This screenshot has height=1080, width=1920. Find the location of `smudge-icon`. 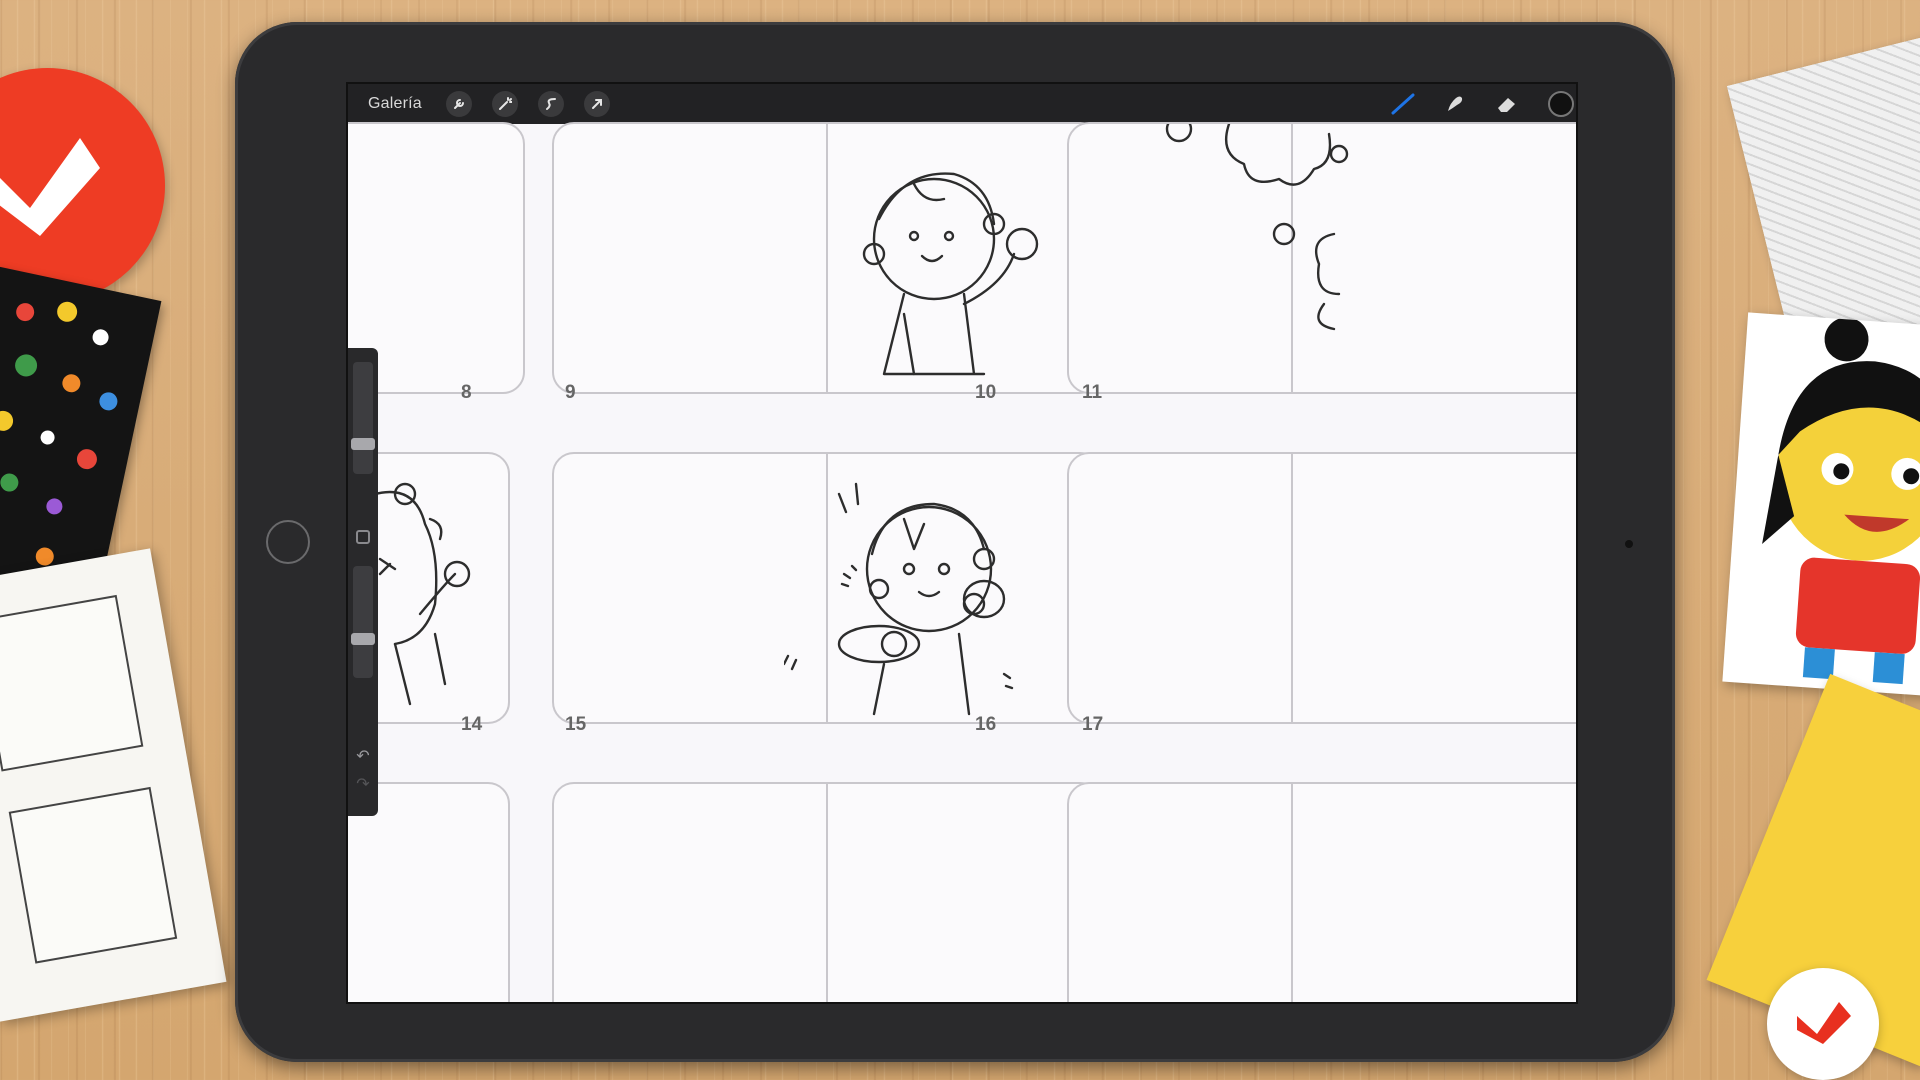

smudge-icon is located at coordinates (1455, 103).